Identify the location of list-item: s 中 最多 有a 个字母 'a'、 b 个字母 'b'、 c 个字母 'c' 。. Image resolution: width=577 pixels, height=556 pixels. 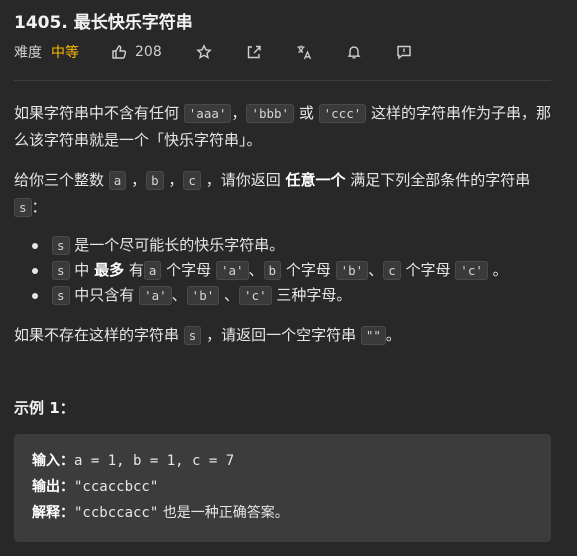
(295, 270).